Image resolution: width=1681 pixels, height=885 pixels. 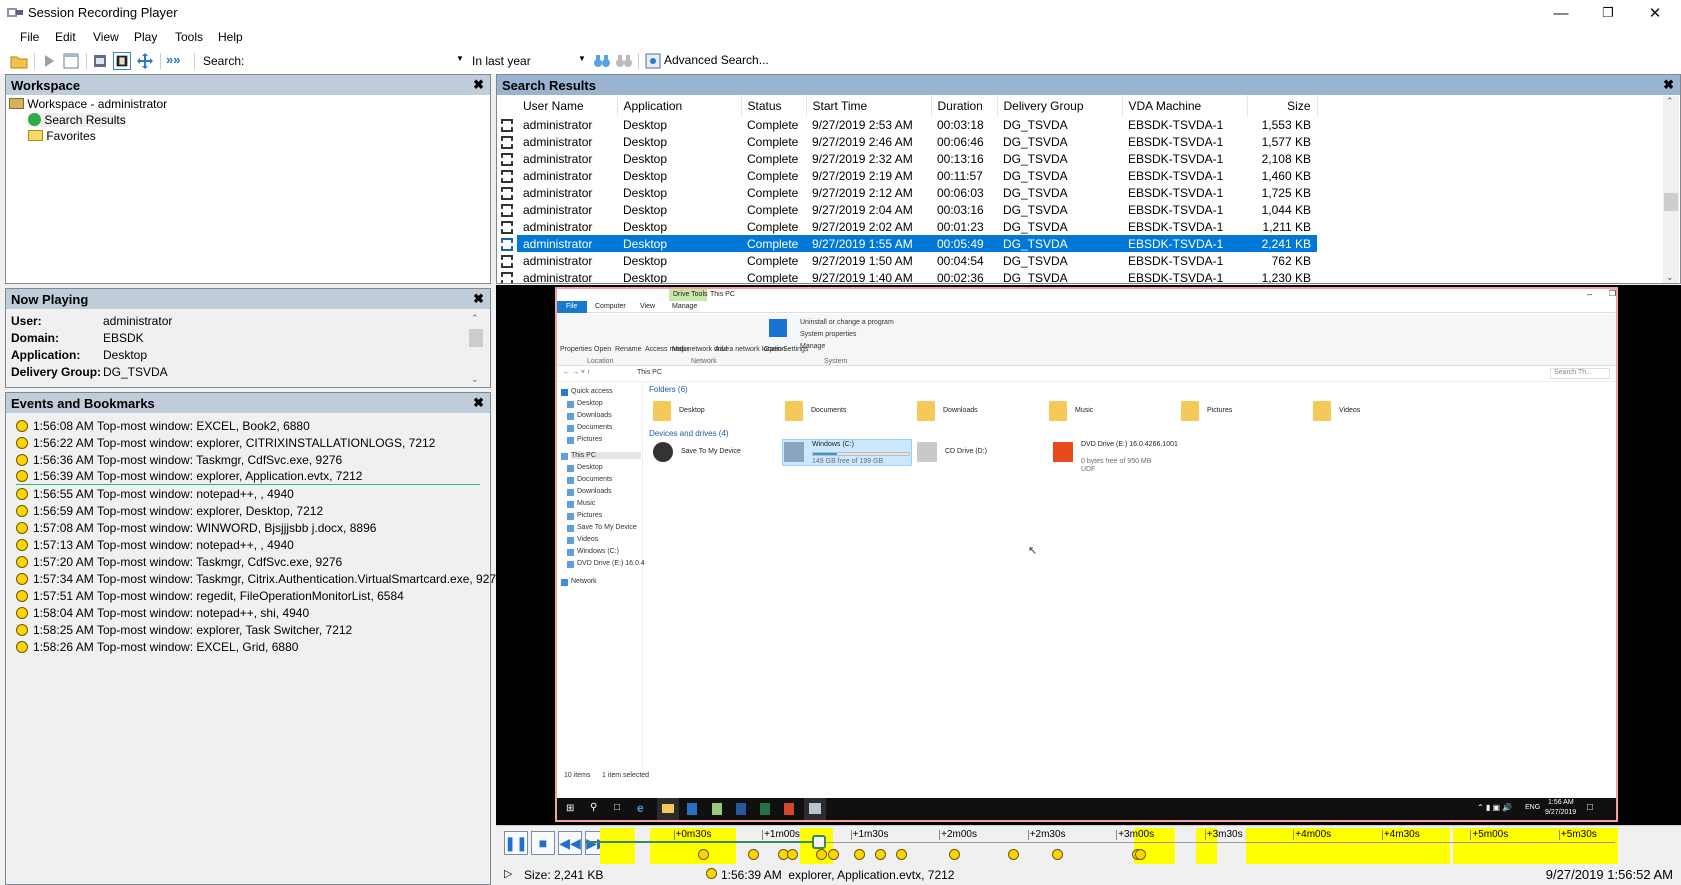 What do you see at coordinates (571, 306) in the screenshot?
I see `explorer-tab-file: File` at bounding box center [571, 306].